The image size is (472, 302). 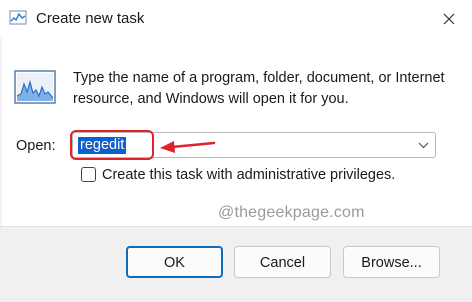 I want to click on close-icon, so click(x=449, y=19).